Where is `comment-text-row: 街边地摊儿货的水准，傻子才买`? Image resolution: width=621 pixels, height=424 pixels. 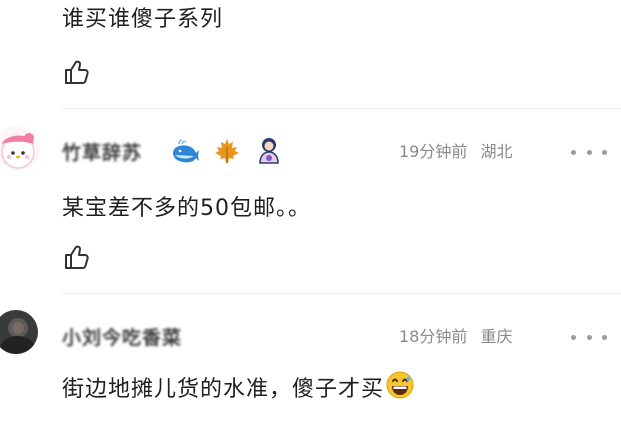 comment-text-row: 街边地摊儿货的水准，傻子才买 is located at coordinates (238, 390).